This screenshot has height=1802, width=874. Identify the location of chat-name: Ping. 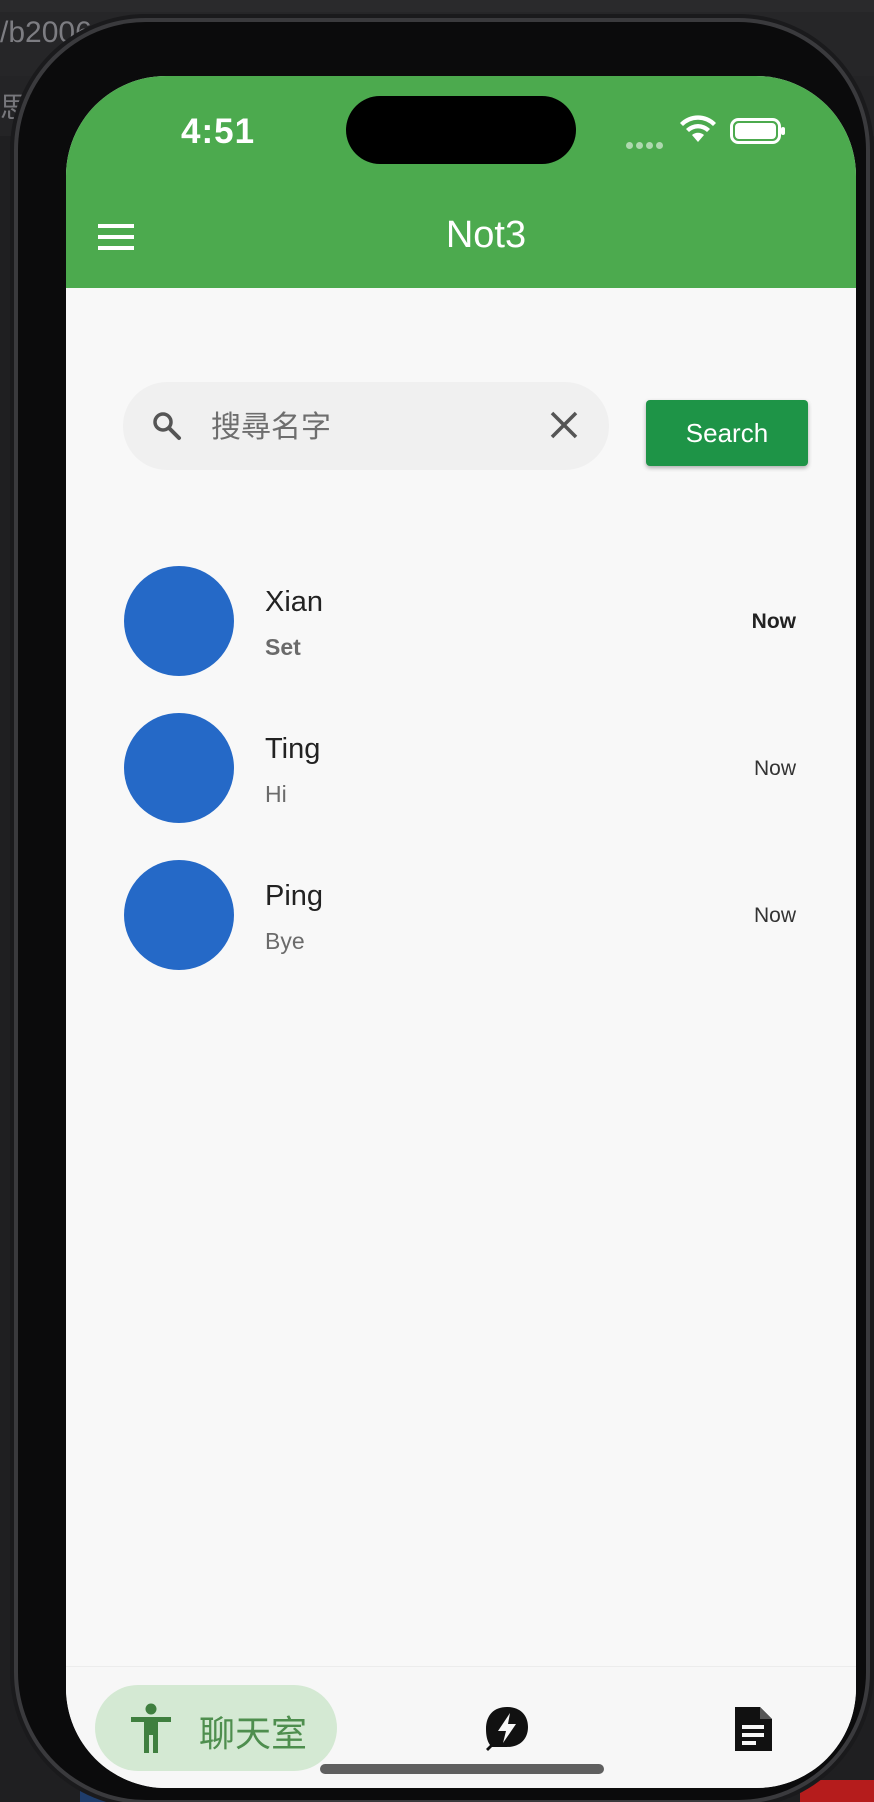
(294, 896).